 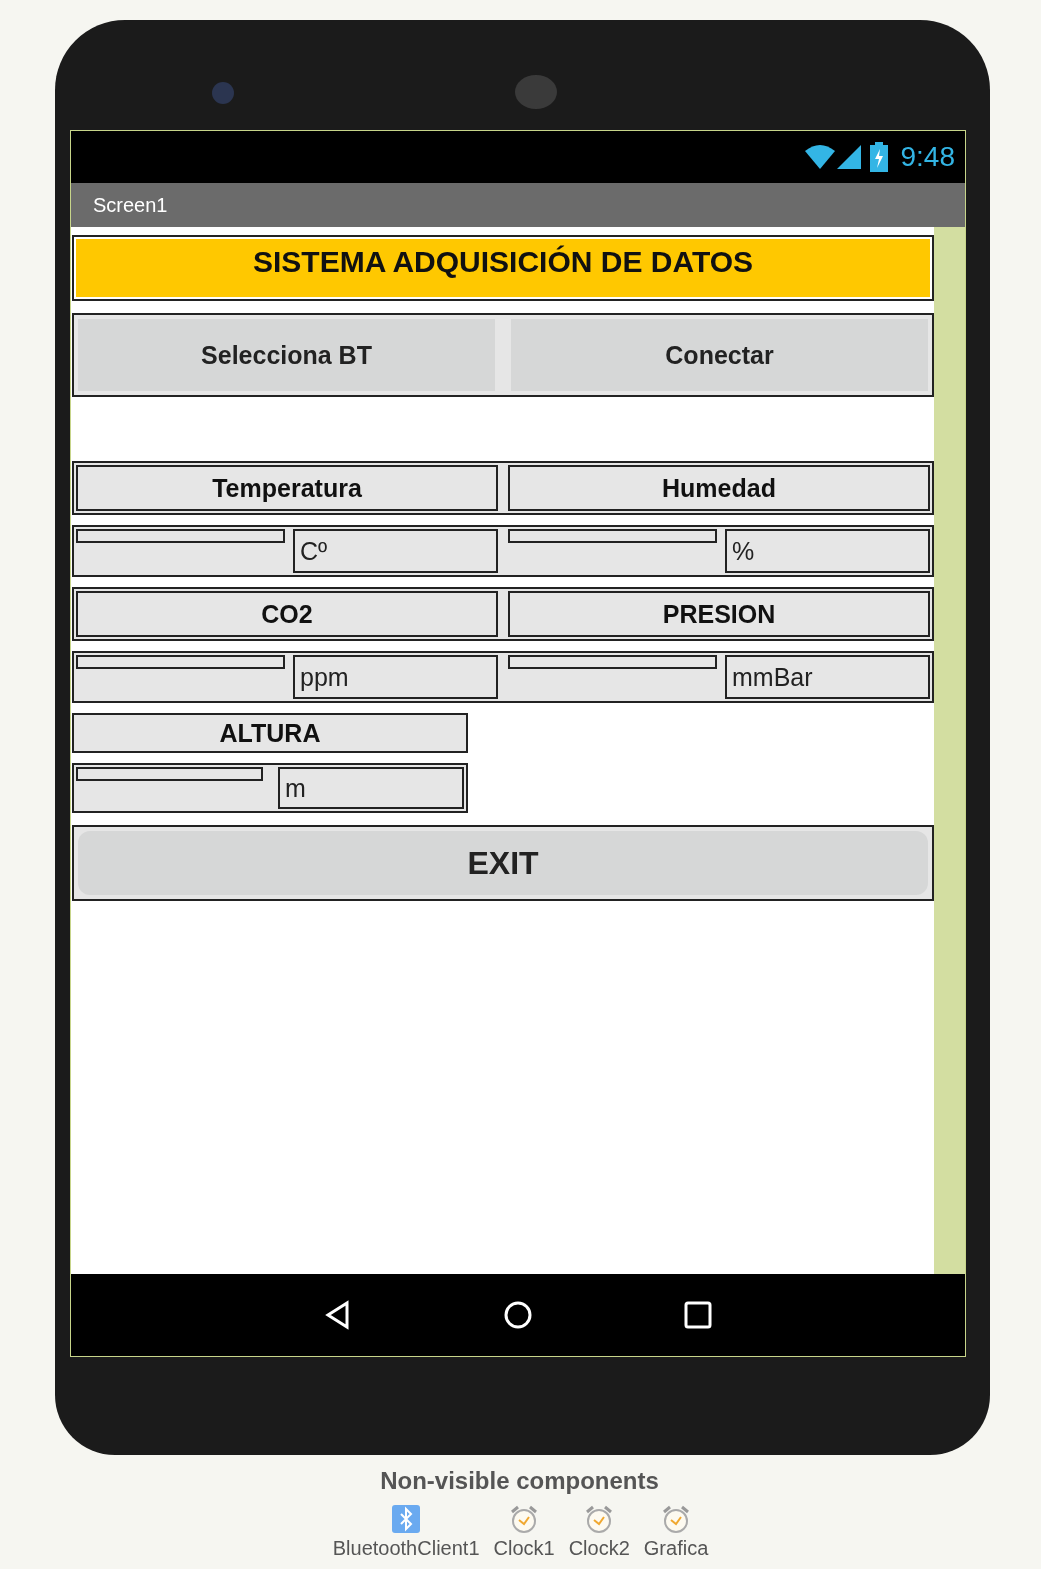 I want to click on app-button: Conectar, so click(x=719, y=355).